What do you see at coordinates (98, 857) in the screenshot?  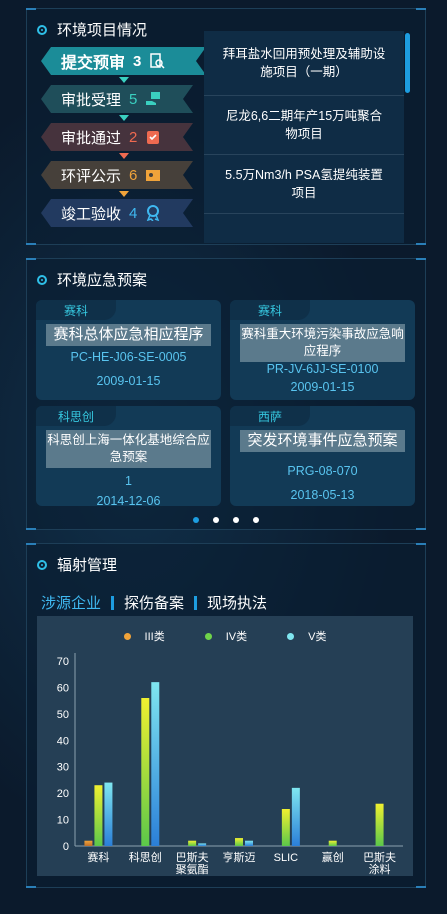 I see `x-tick-label: 赛科` at bounding box center [98, 857].